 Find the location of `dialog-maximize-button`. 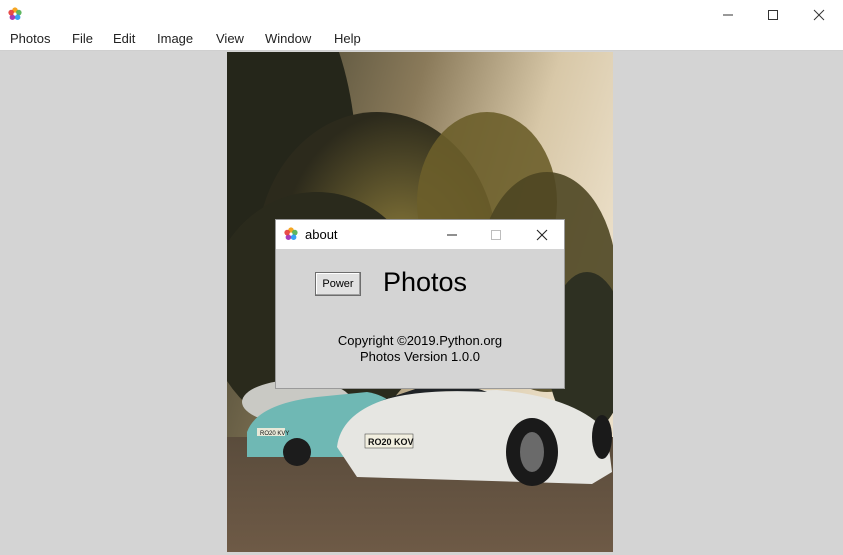

dialog-maximize-button is located at coordinates (496, 234).